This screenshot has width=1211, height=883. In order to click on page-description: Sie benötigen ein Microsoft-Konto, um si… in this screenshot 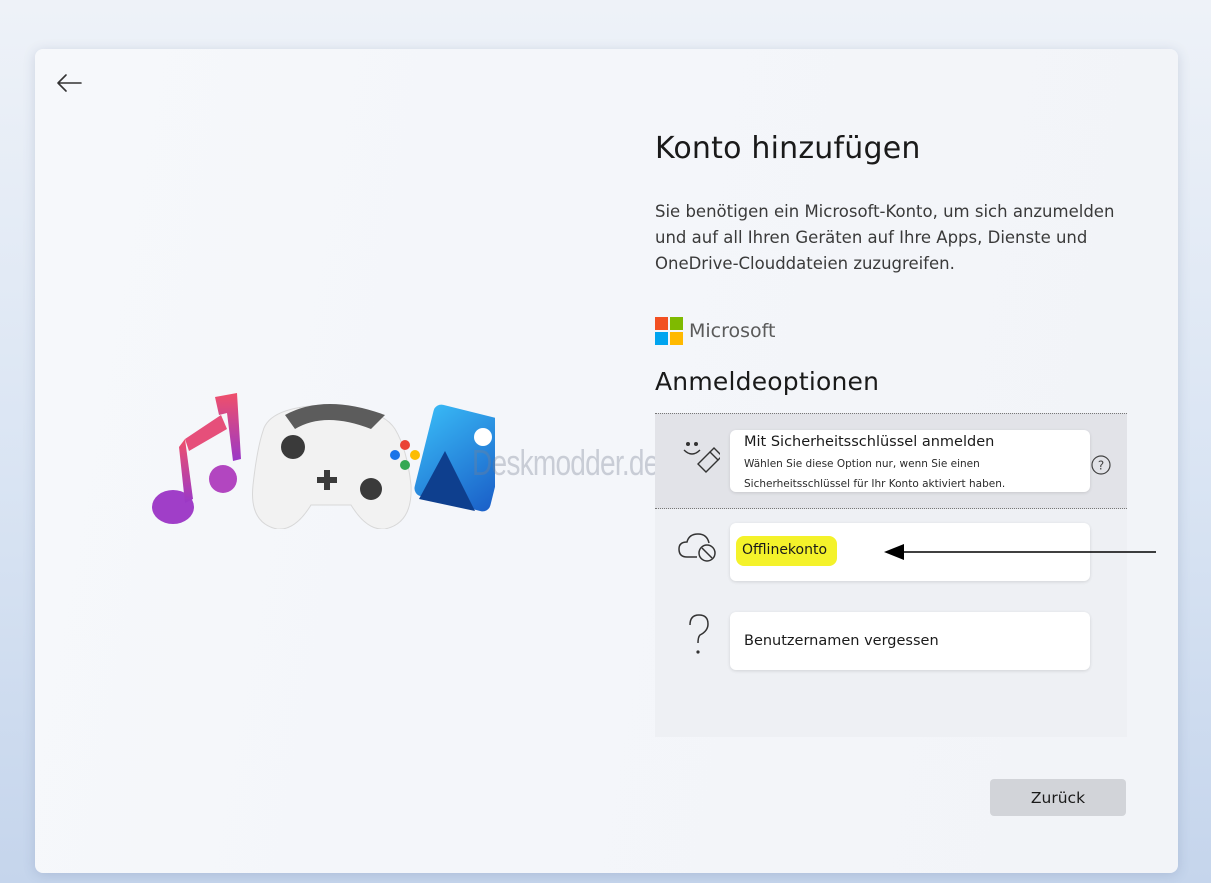, I will do `click(885, 237)`.